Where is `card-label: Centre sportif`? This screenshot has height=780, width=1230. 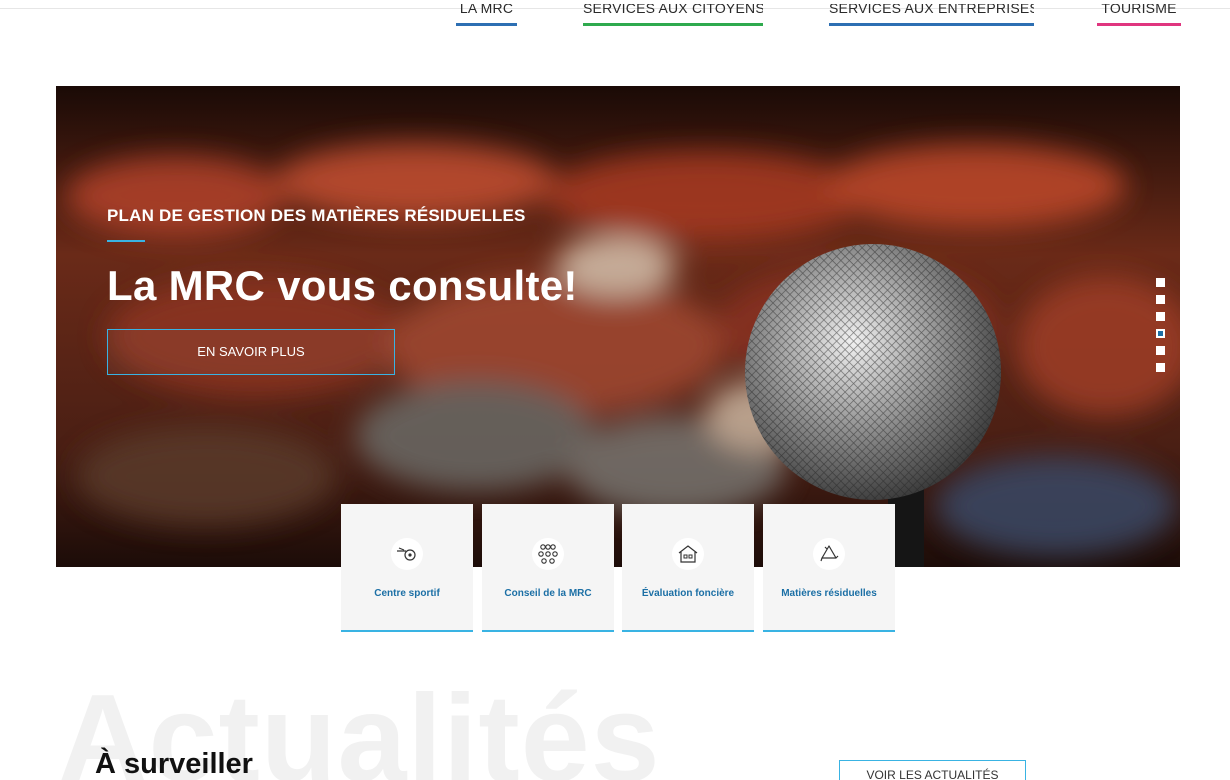 card-label: Centre sportif is located at coordinates (407, 593).